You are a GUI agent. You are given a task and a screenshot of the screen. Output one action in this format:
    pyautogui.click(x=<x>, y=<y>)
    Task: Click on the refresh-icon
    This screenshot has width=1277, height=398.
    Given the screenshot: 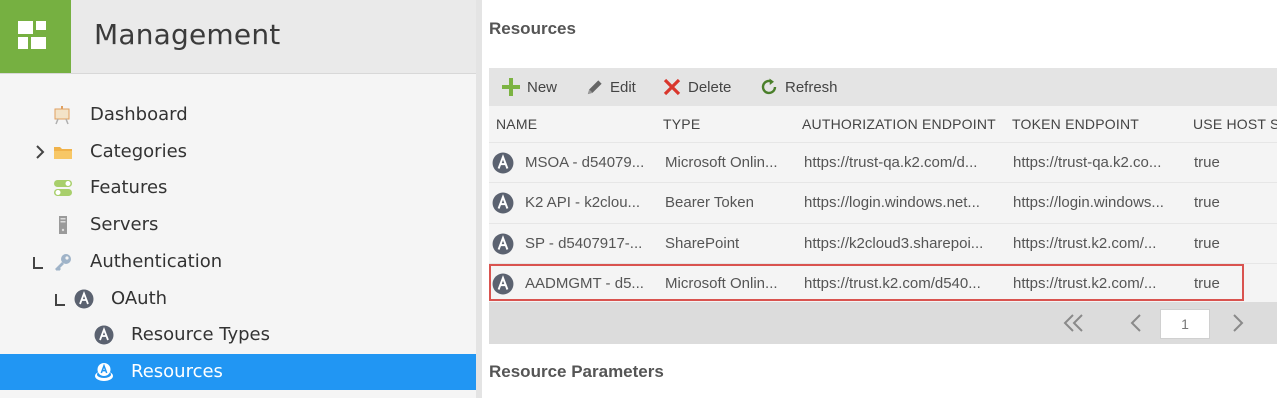 What is the action you would take?
    pyautogui.click(x=769, y=86)
    